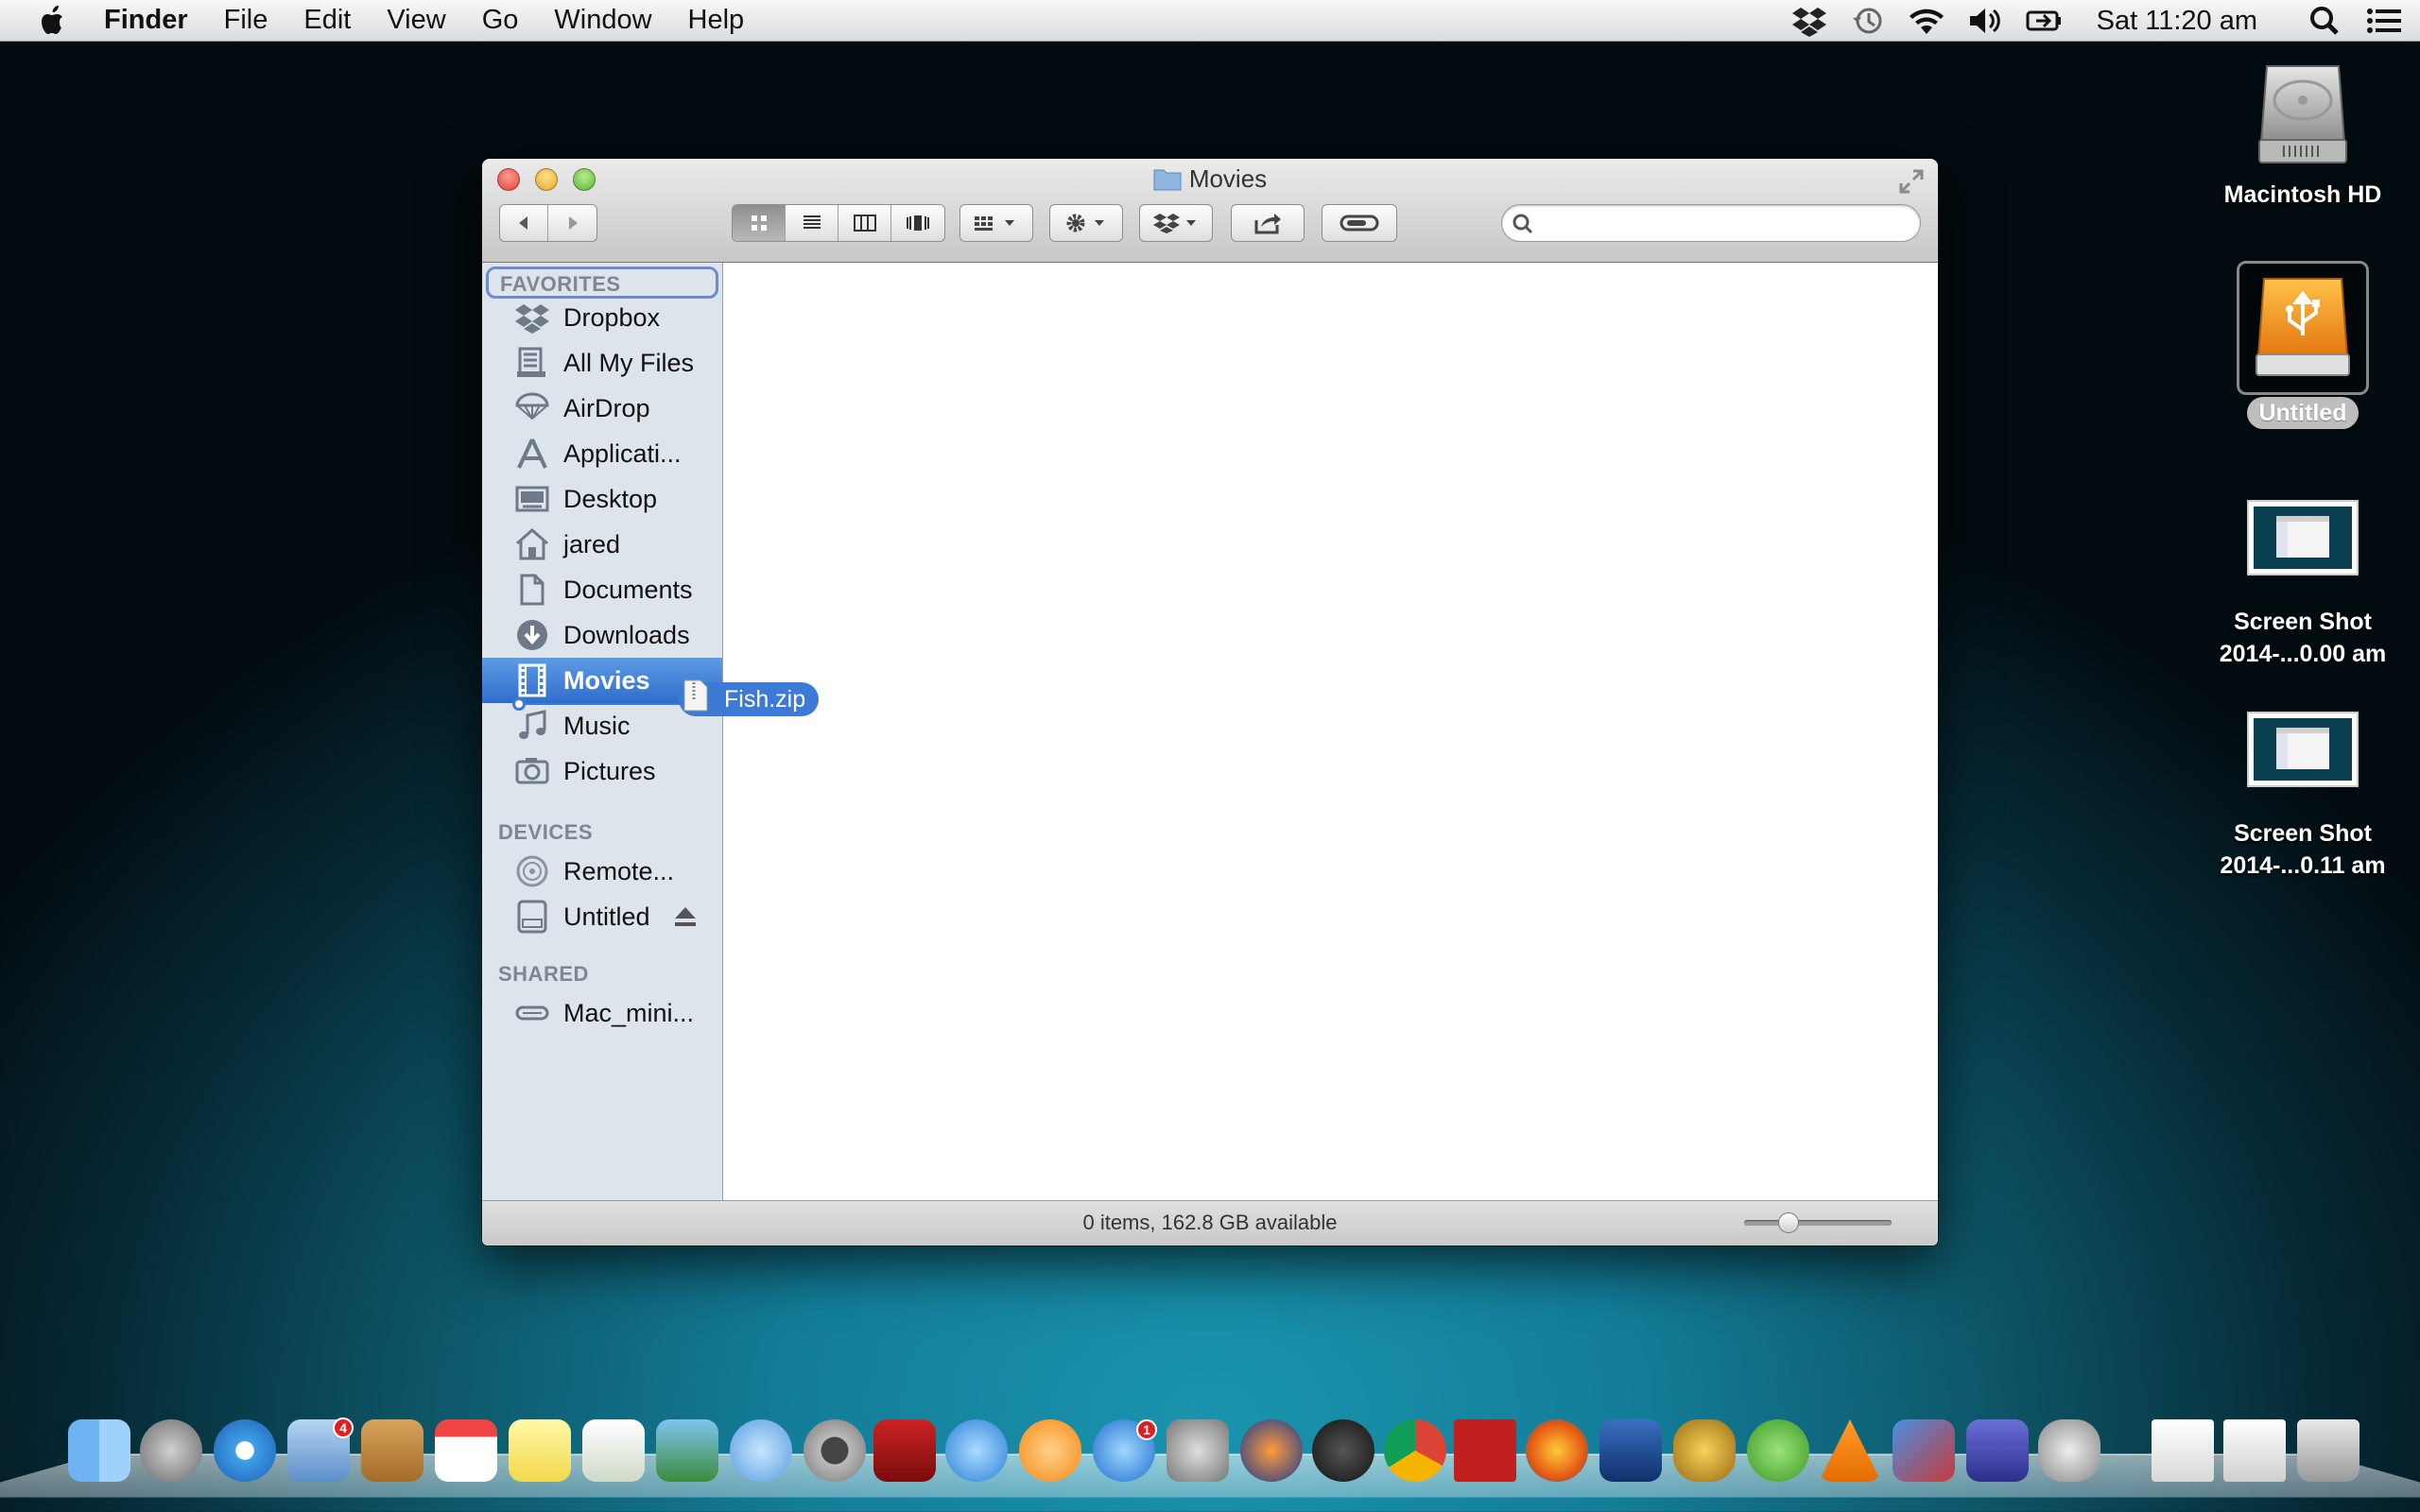 The width and height of the screenshot is (2420, 1512). I want to click on audacity-icon, so click(1271, 1450).